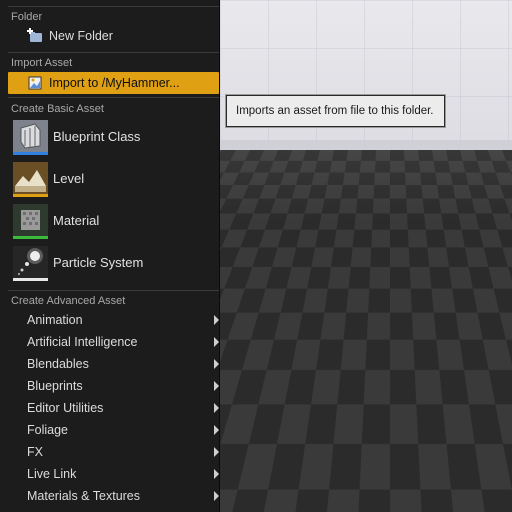  I want to click on blueprint-icon, so click(30, 137).